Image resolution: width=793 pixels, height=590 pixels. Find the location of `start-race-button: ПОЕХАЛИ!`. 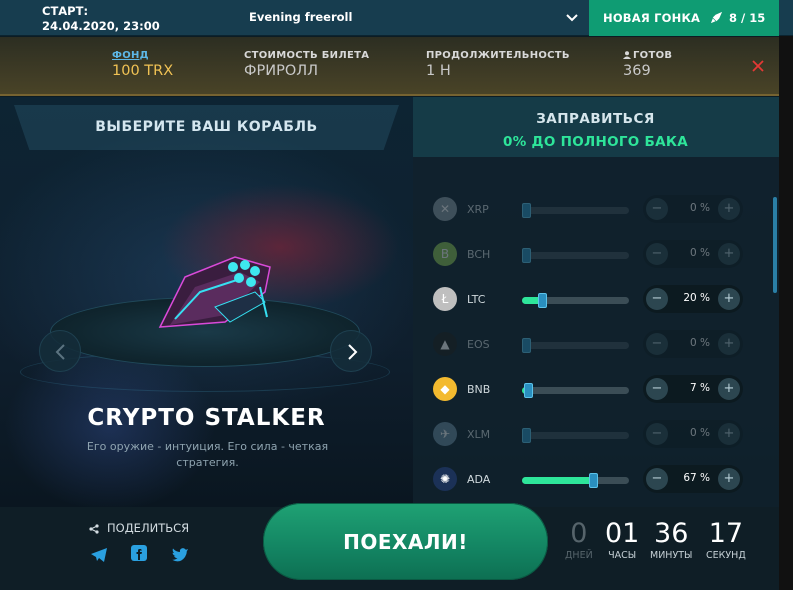

start-race-button: ПОЕХАЛИ! is located at coordinates (405, 541).